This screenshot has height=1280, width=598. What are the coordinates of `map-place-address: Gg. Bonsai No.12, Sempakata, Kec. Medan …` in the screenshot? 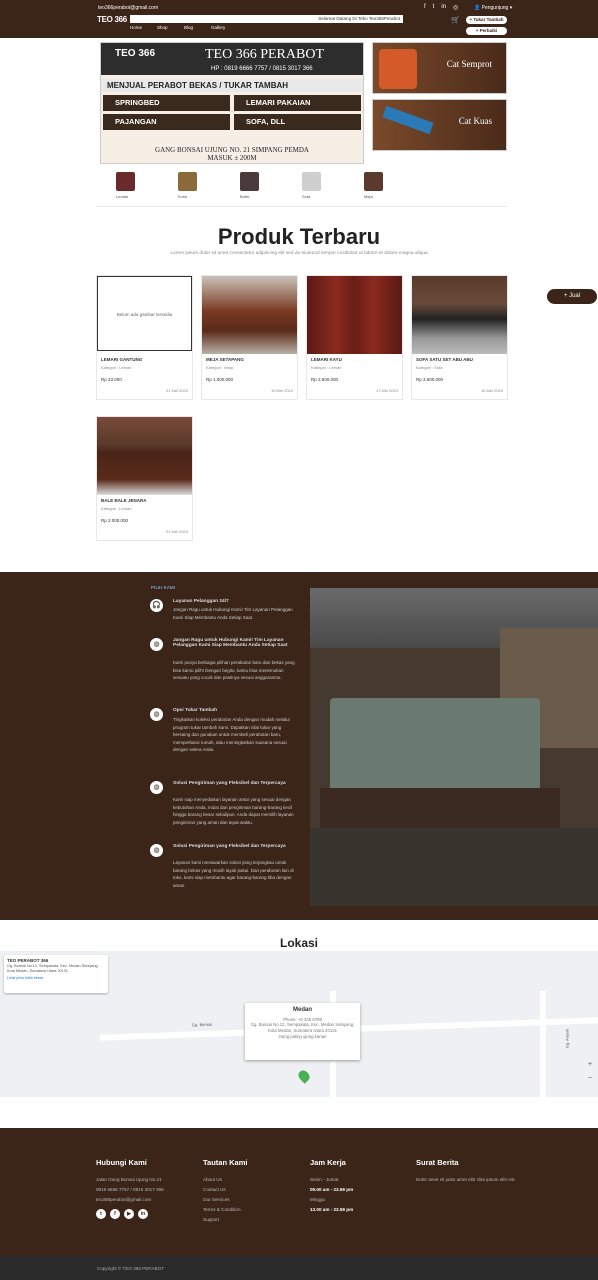 It's located at (53, 968).